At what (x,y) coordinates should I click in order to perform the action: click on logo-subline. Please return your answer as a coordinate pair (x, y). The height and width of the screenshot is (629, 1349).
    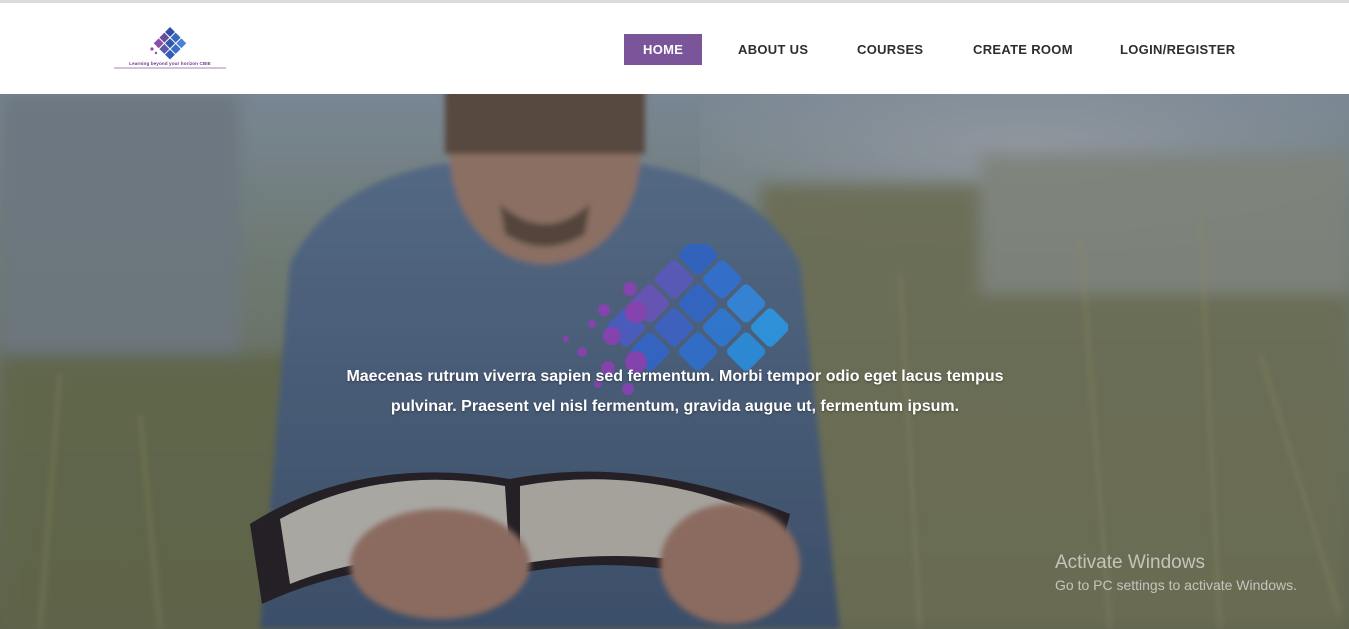
    Looking at the image, I should click on (170, 68).